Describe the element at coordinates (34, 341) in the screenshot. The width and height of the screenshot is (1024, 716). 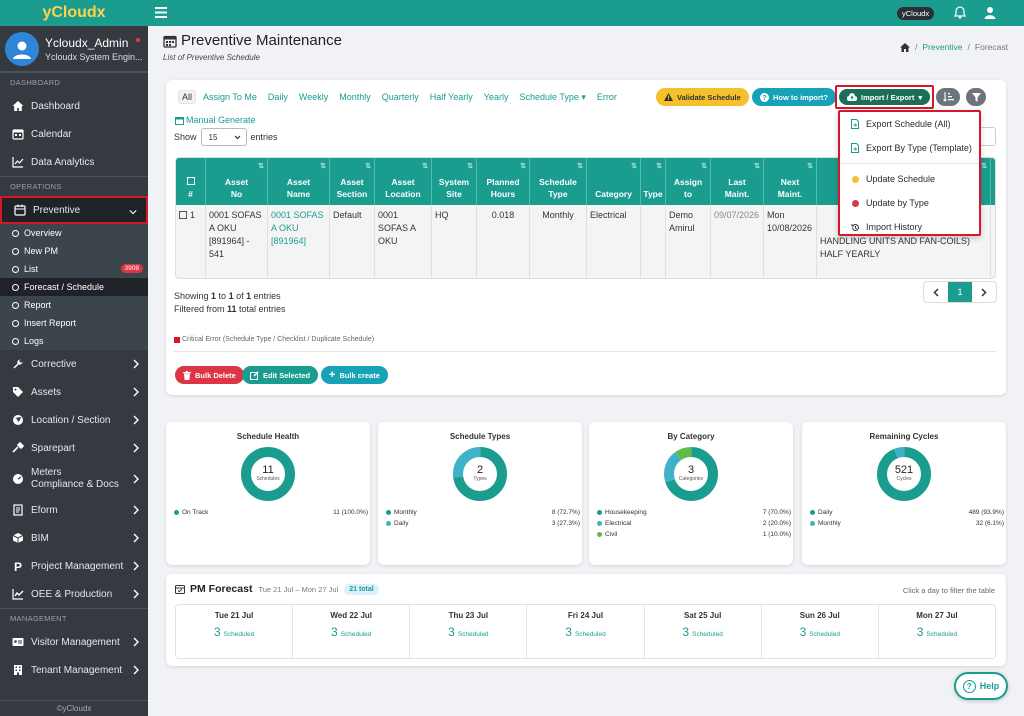
I see `sidebar-subitem-label: Logs` at that location.